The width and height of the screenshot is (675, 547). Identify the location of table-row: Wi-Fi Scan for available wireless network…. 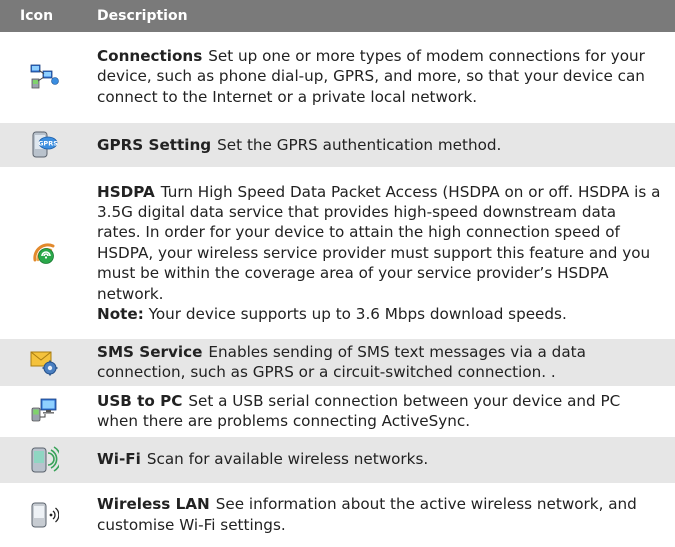
(337, 460).